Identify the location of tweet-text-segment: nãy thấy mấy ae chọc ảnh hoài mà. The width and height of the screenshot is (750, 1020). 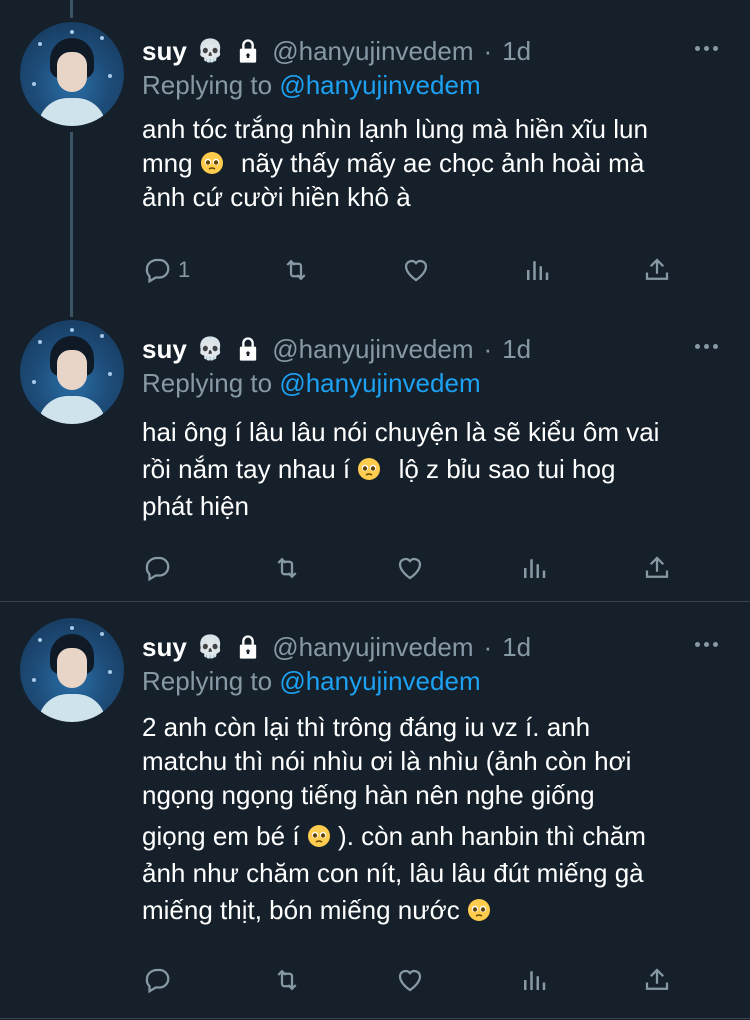
(443, 163).